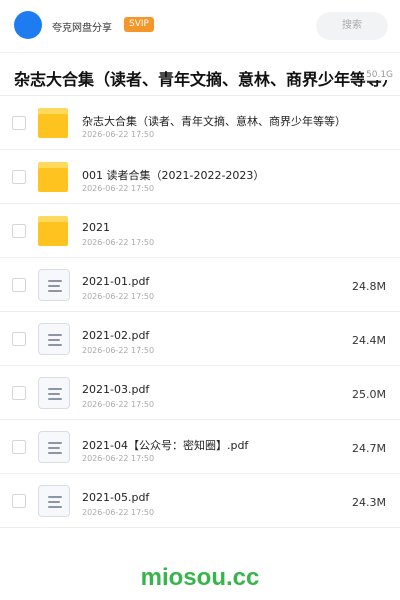 The image size is (400, 600). I want to click on list-item: 2021-01.pdf 2026-06-22 17:50 24.8M, so click(200, 285).